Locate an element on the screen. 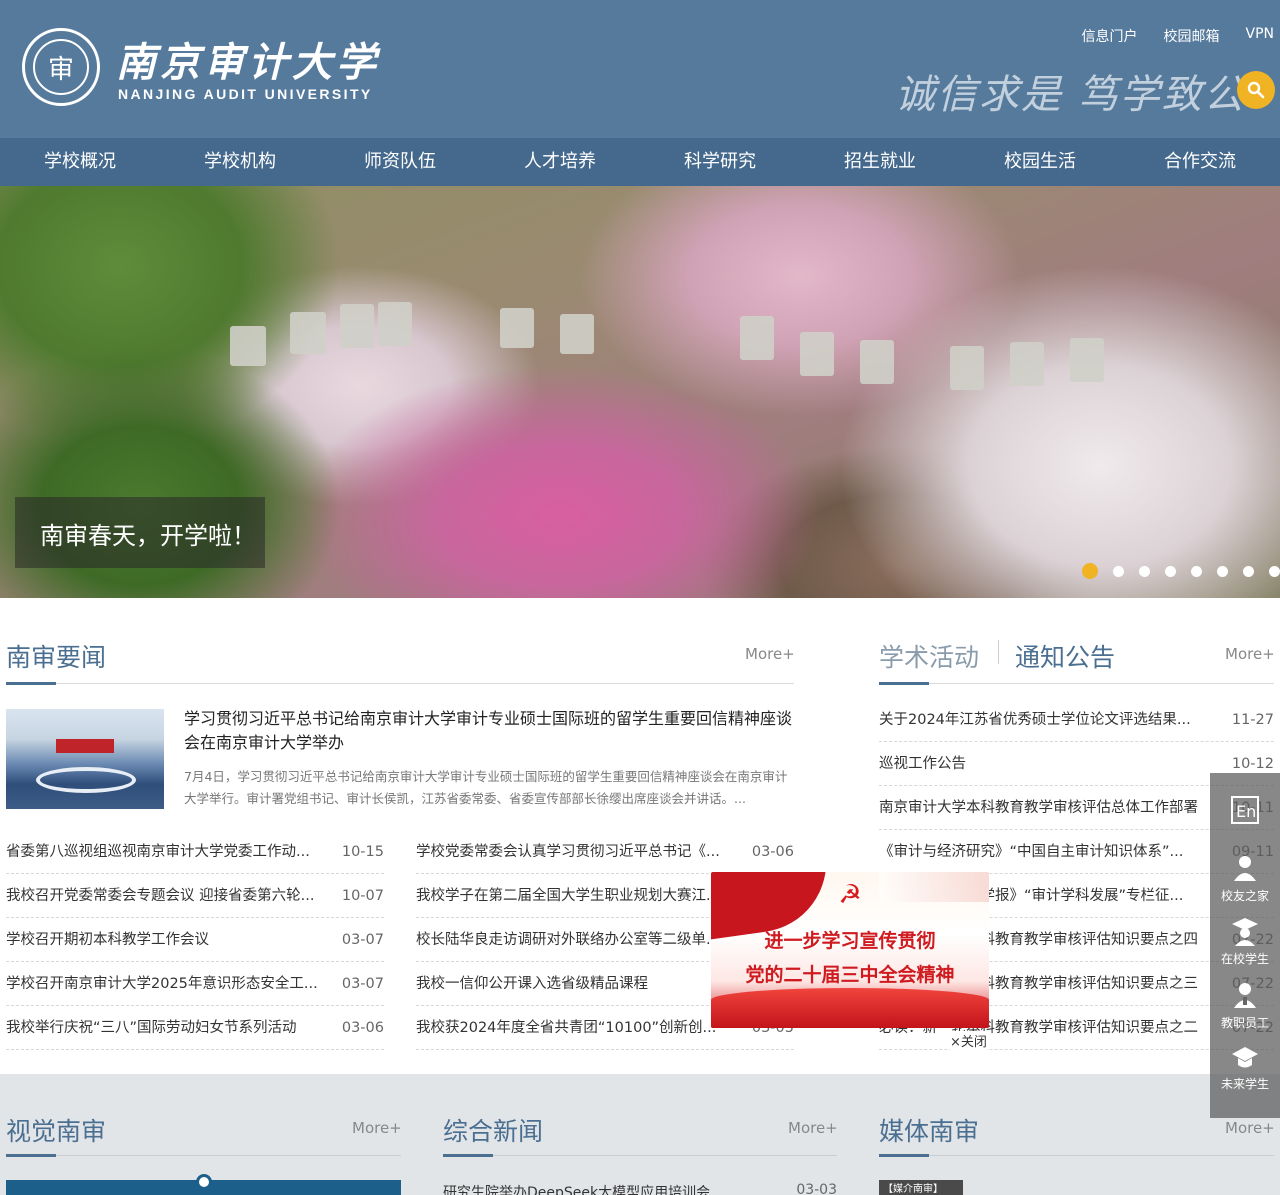 This screenshot has height=1195, width=1280. news-section-title: 南审要闻 is located at coordinates (56, 656).